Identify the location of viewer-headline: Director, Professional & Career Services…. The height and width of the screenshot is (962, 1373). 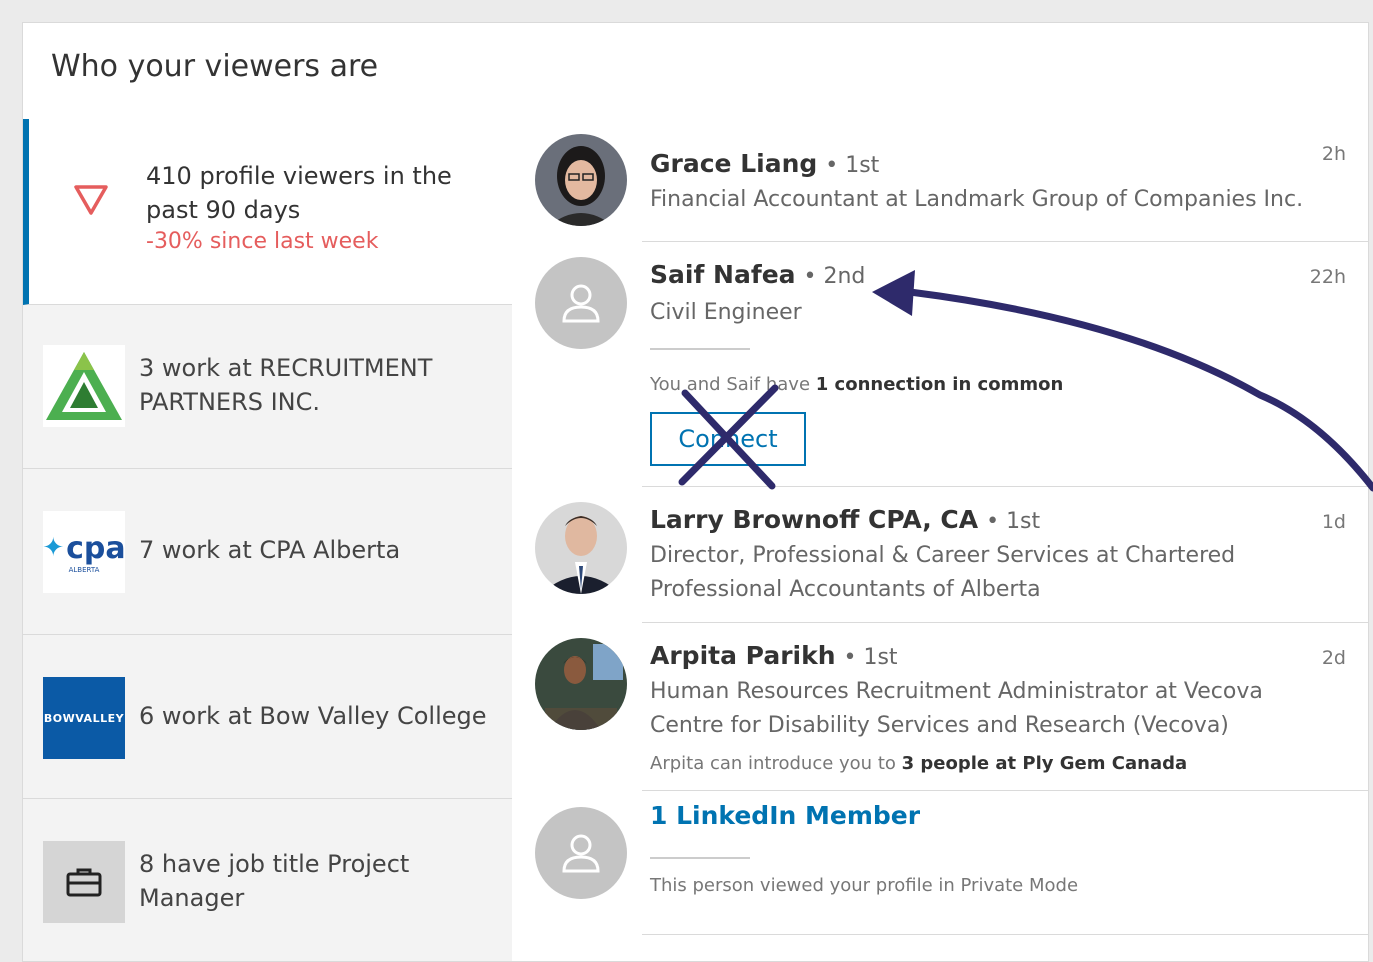
(943, 572).